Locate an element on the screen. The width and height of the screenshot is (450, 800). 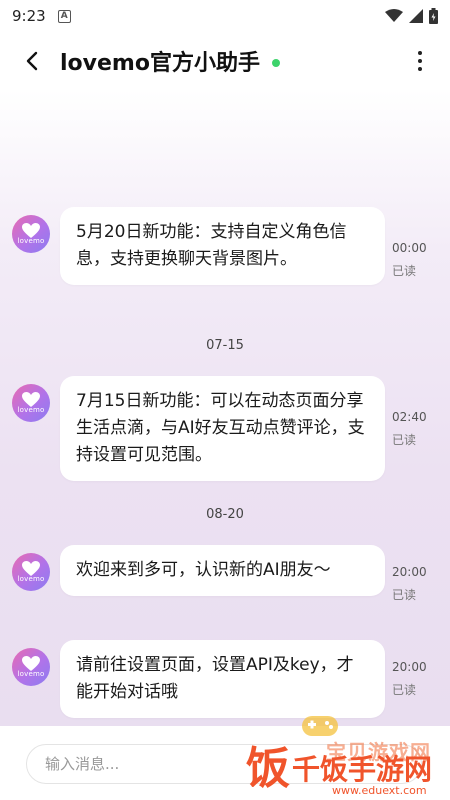
wifi-icon is located at coordinates (394, 15).